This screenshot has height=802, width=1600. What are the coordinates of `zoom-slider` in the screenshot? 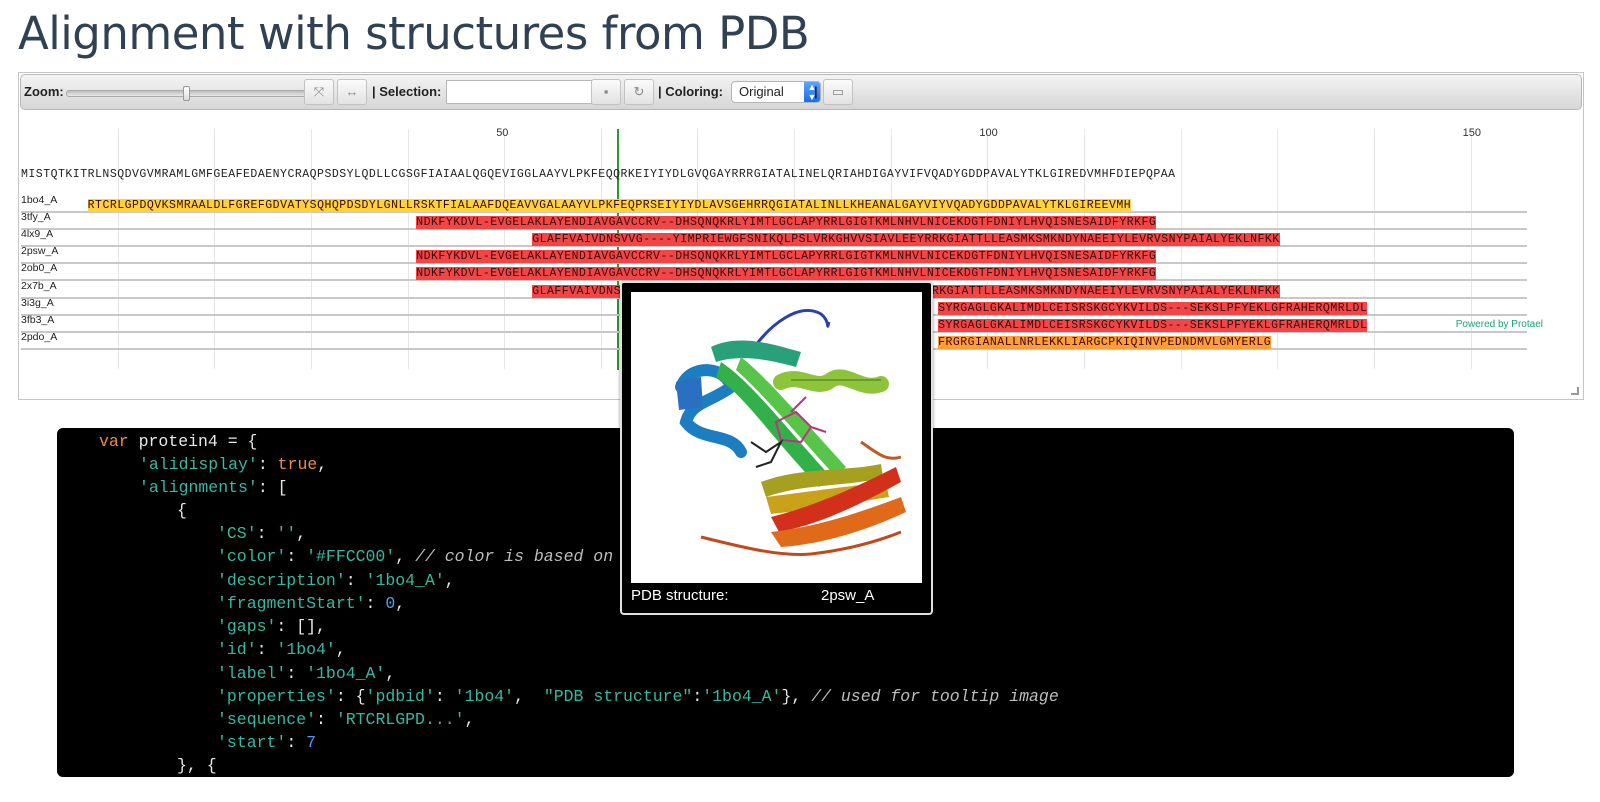 It's located at (186, 93).